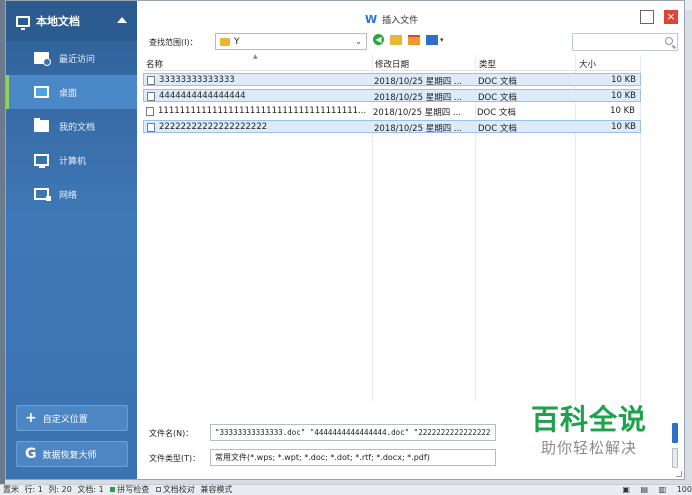 This screenshot has width=692, height=495. What do you see at coordinates (154, 64) in the screenshot?
I see `column-header-name: 名称` at bounding box center [154, 64].